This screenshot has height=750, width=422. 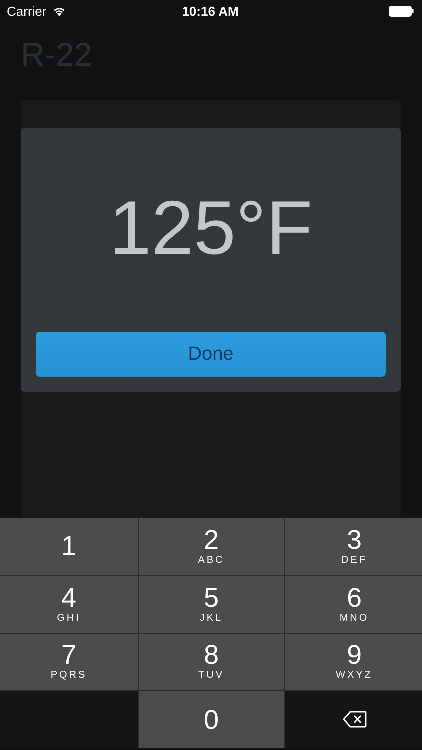 What do you see at coordinates (211, 229) in the screenshot?
I see `temperature-reading: 125°F` at bounding box center [211, 229].